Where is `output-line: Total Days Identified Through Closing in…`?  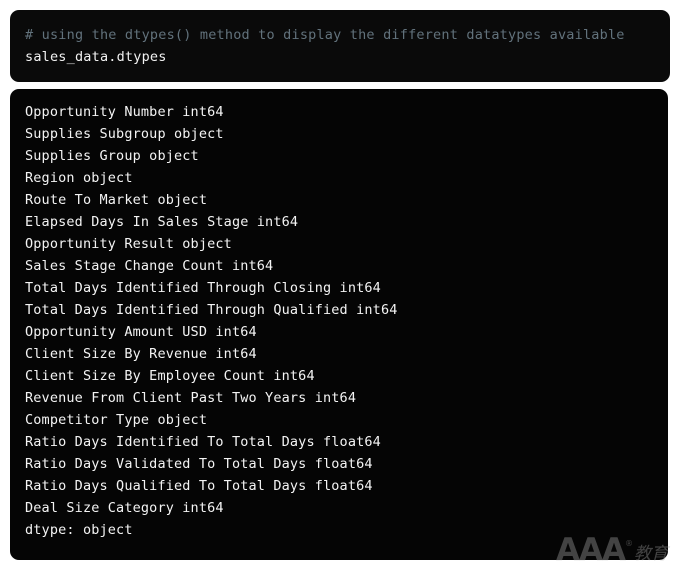 output-line: Total Days Identified Through Closing in… is located at coordinates (203, 288).